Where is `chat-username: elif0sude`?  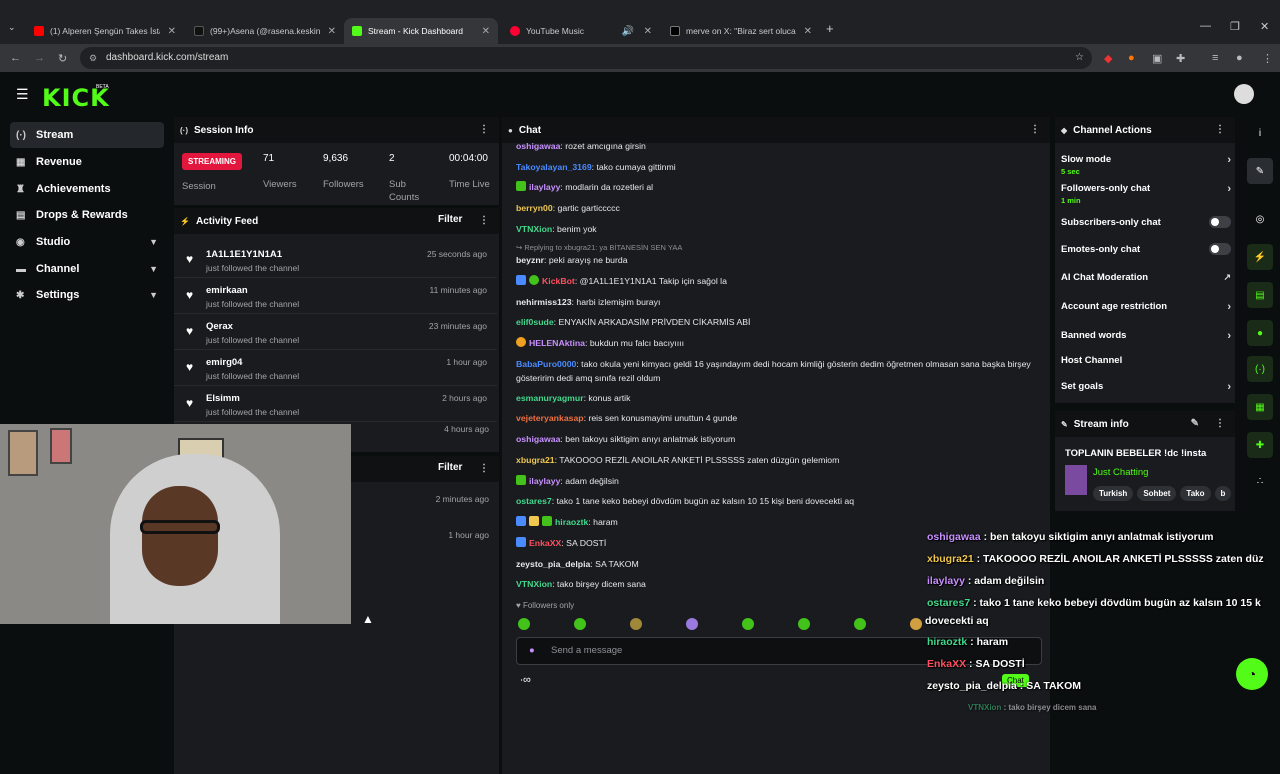
chat-username: elif0sude is located at coordinates (535, 322).